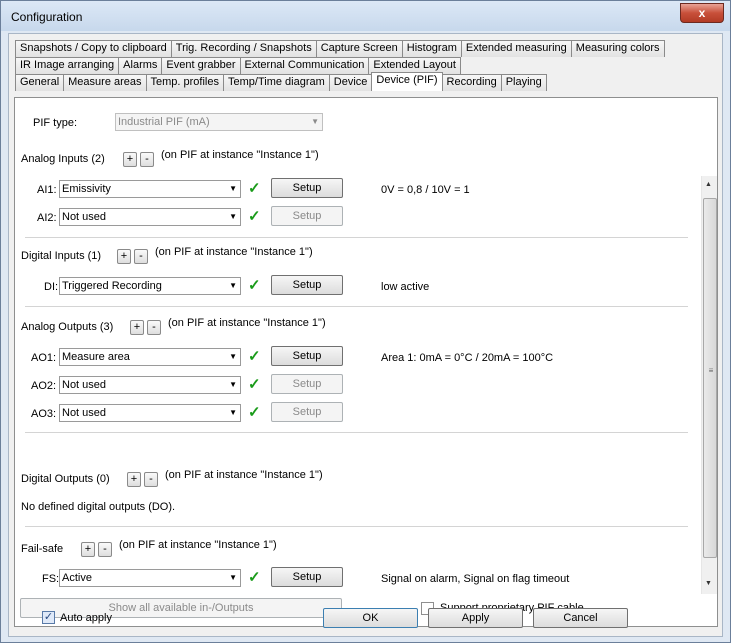 The height and width of the screenshot is (643, 731). What do you see at coordinates (61, 256) in the screenshot?
I see `digital-inputs-title: Digital Inputs (1)` at bounding box center [61, 256].